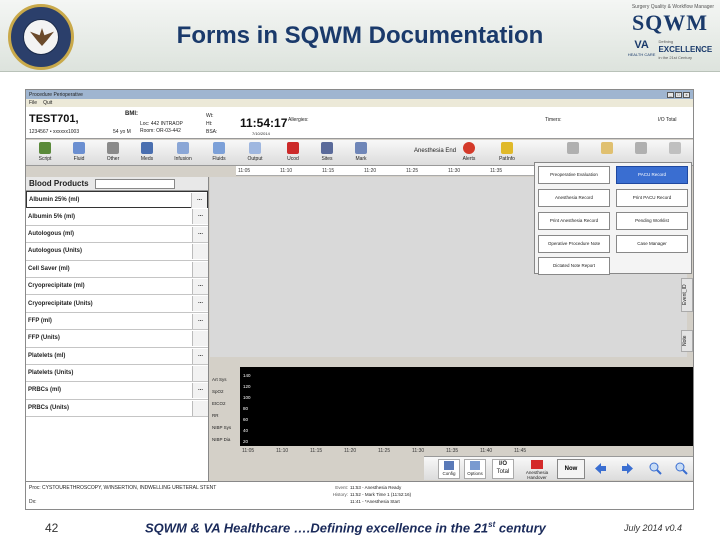 The width and height of the screenshot is (720, 540). What do you see at coordinates (113, 148) in the screenshot?
I see `other-icon` at bounding box center [113, 148].